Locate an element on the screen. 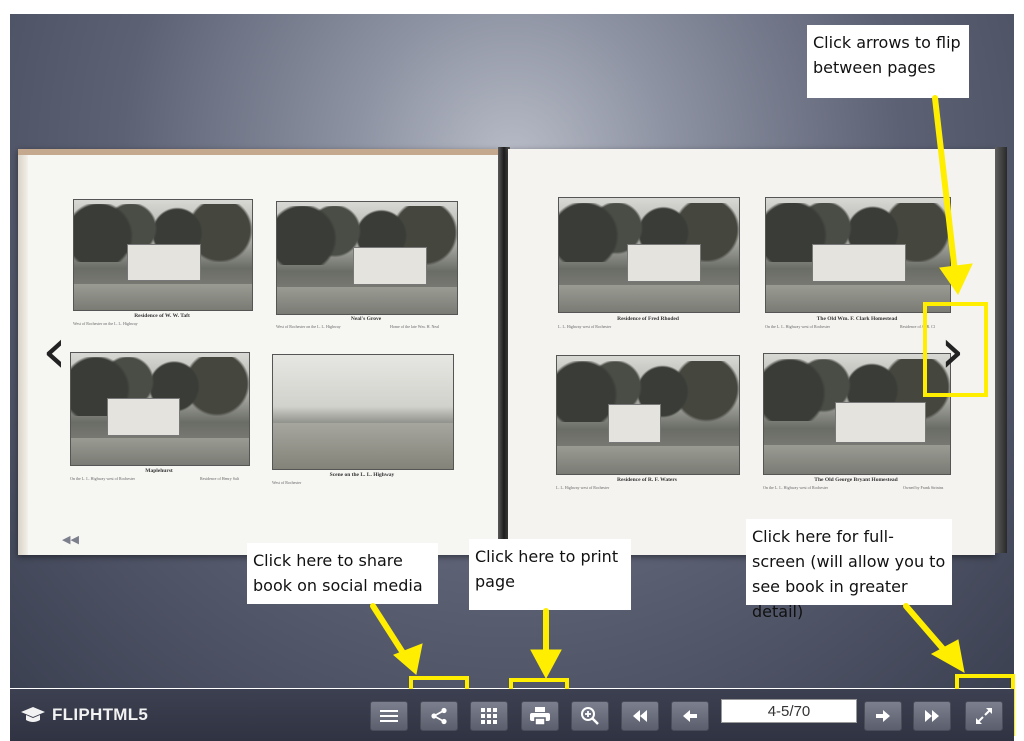 This screenshot has height=741, width=1024. photo-subcaption-right: Home of the late Wm. H. Neal is located at coordinates (415, 326).